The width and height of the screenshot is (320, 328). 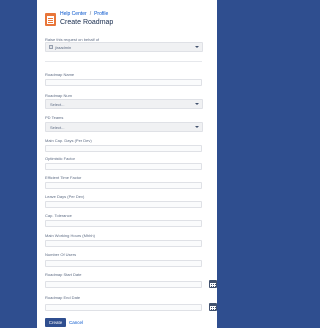 What do you see at coordinates (54, 117) in the screenshot?
I see `pd-teams-label: PD Teams` at bounding box center [54, 117].